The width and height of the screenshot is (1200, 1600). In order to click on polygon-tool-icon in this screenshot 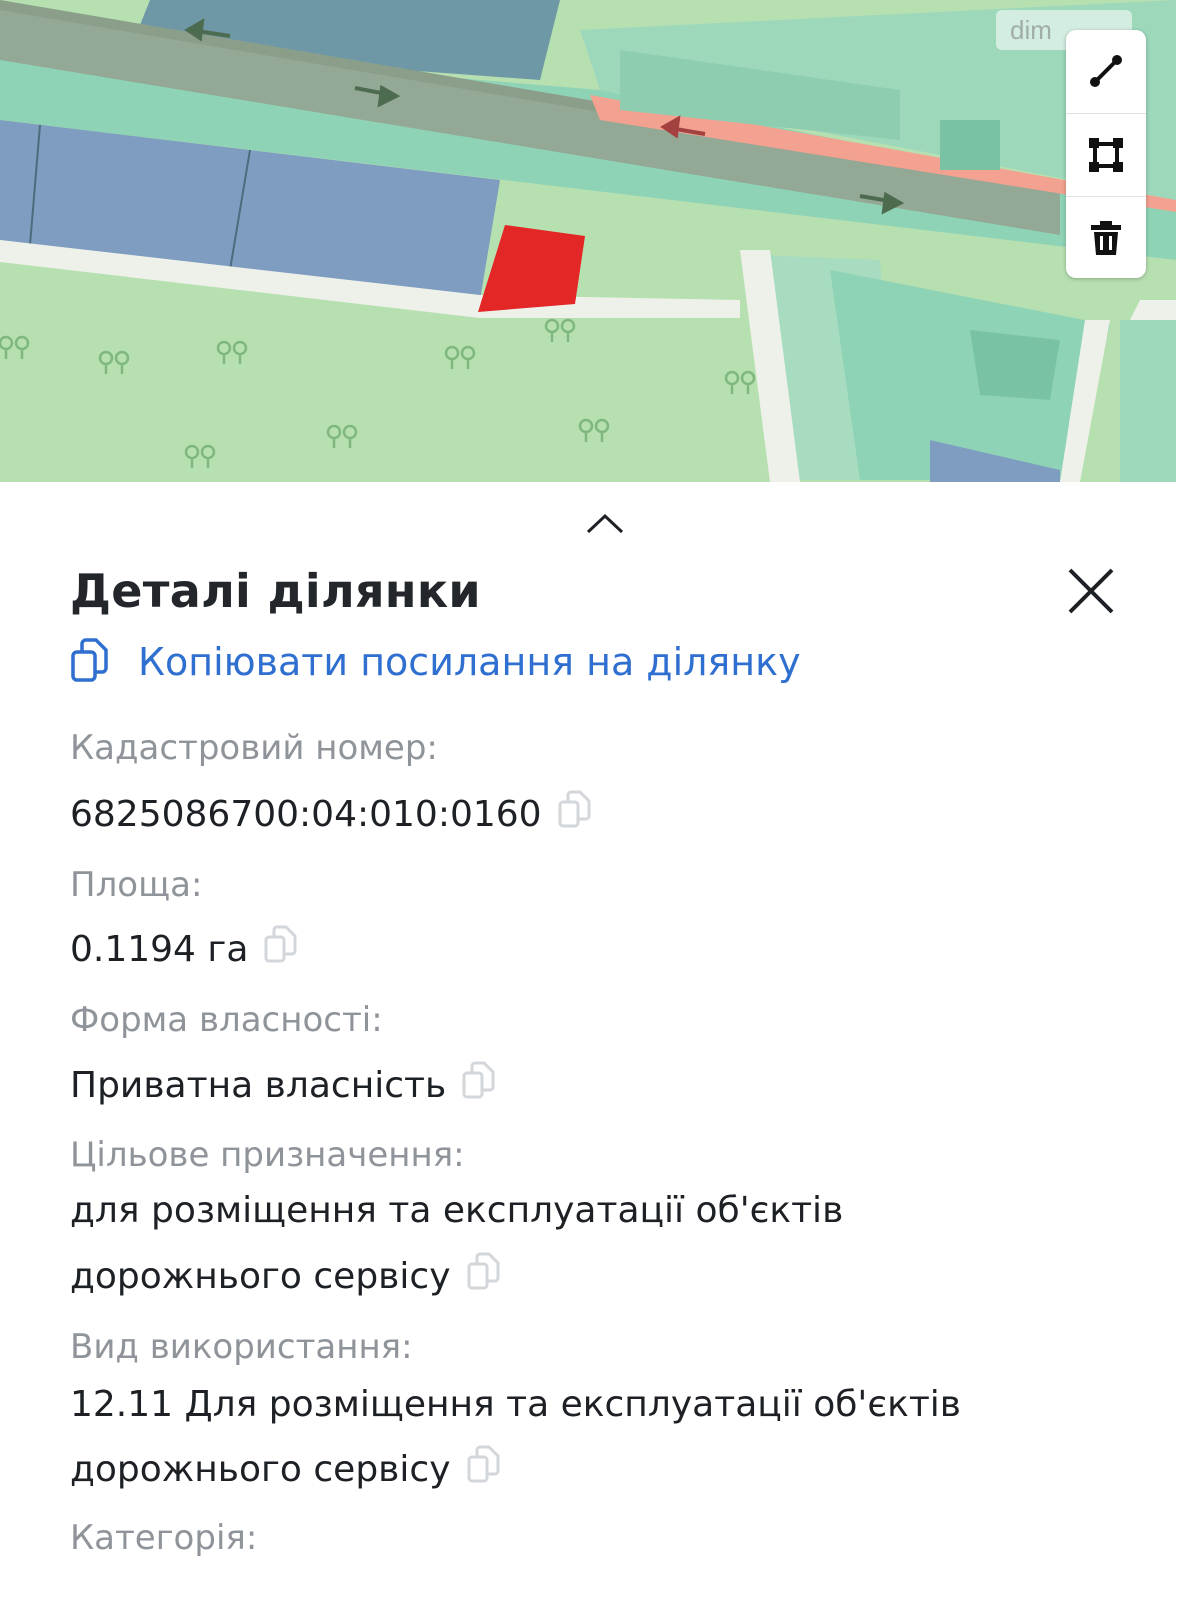, I will do `click(1106, 155)`.